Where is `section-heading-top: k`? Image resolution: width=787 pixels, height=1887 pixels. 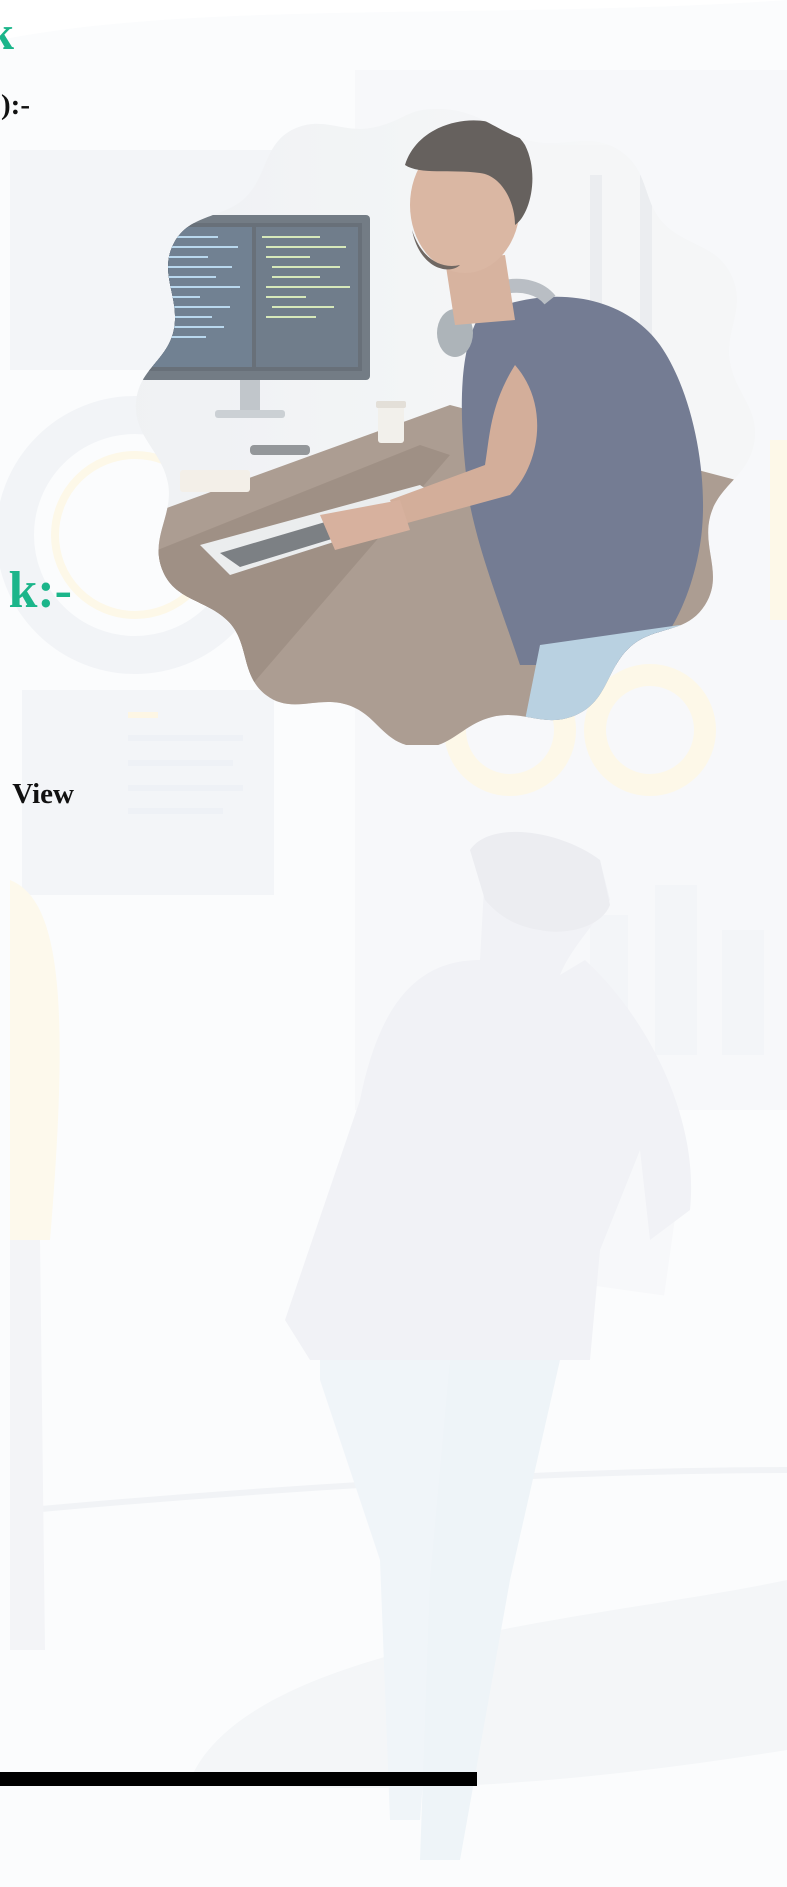 section-heading-top: k is located at coordinates (7, 34).